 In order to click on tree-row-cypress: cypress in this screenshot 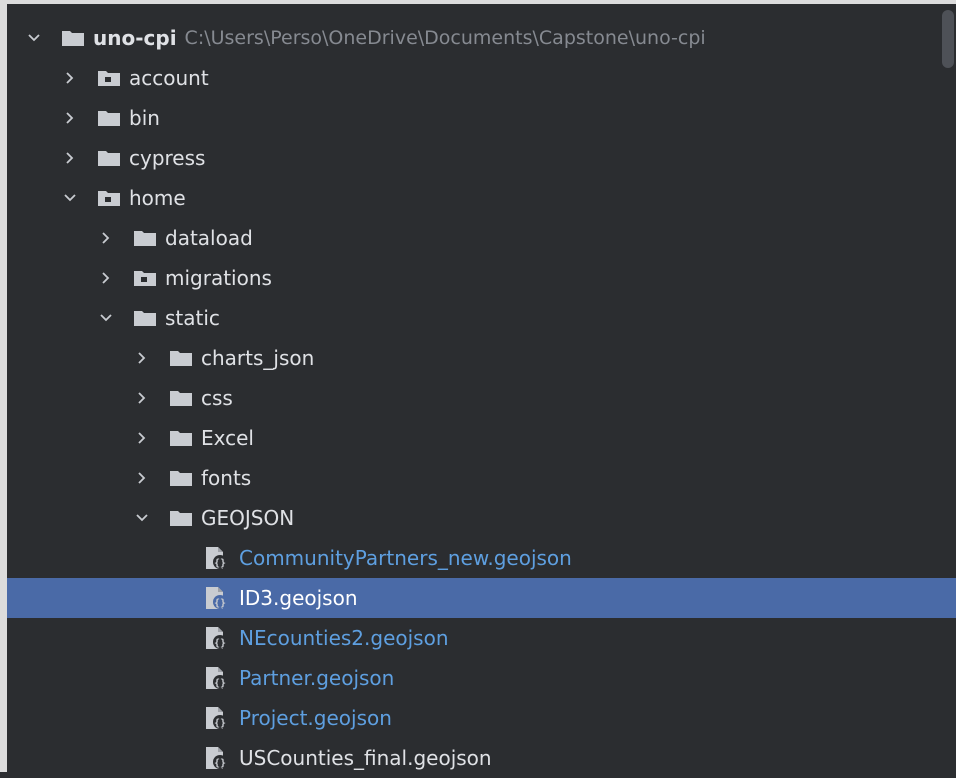, I will do `click(473, 158)`.